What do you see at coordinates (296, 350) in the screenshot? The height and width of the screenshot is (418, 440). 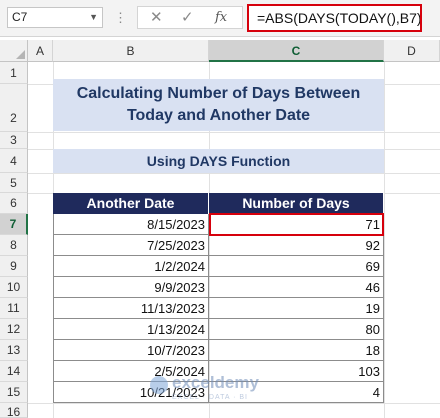 I see `table-cell-days: 18` at bounding box center [296, 350].